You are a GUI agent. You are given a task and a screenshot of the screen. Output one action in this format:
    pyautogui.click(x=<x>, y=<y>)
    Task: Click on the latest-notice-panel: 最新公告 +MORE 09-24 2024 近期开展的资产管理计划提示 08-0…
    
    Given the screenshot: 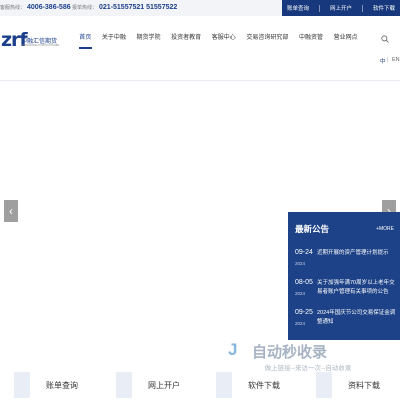 What is the action you would take?
    pyautogui.click(x=344, y=276)
    